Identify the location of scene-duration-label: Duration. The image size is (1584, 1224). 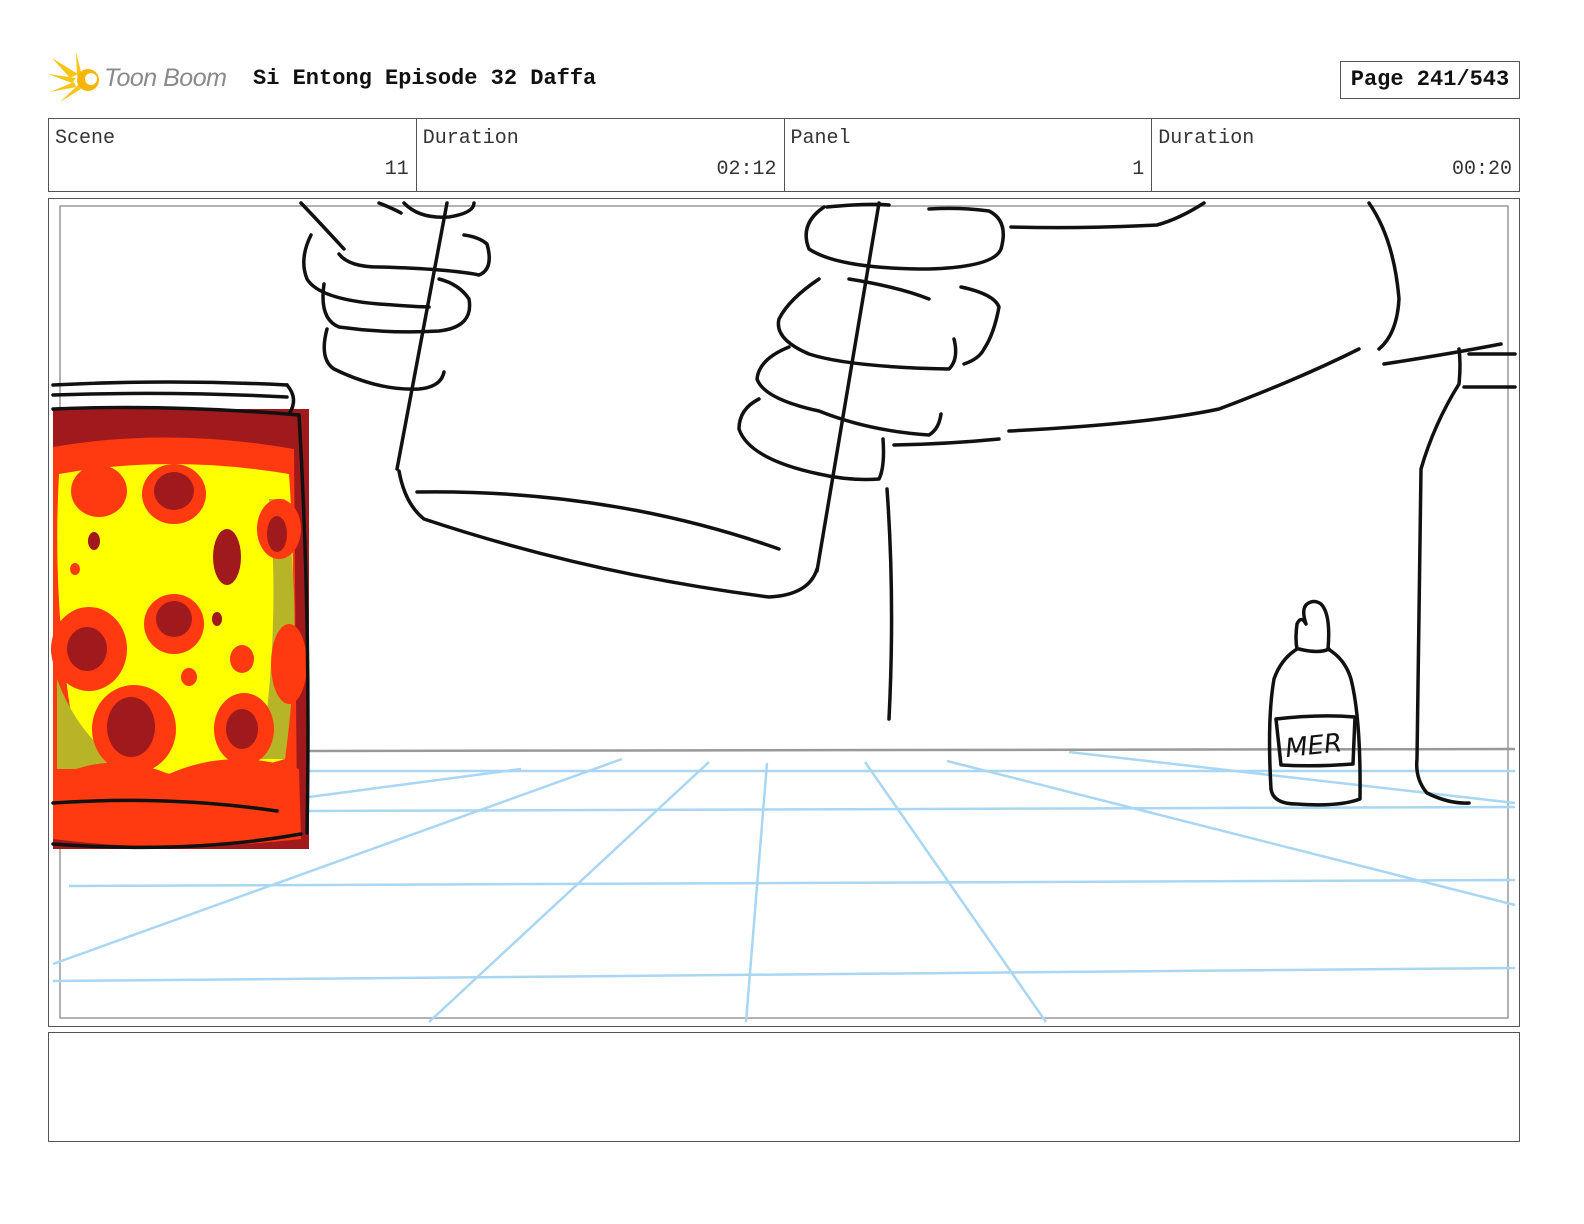
(470, 138).